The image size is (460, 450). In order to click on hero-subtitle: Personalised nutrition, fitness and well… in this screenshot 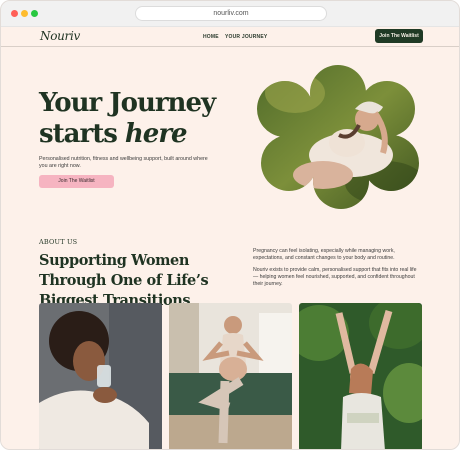, I will do `click(123, 162)`.